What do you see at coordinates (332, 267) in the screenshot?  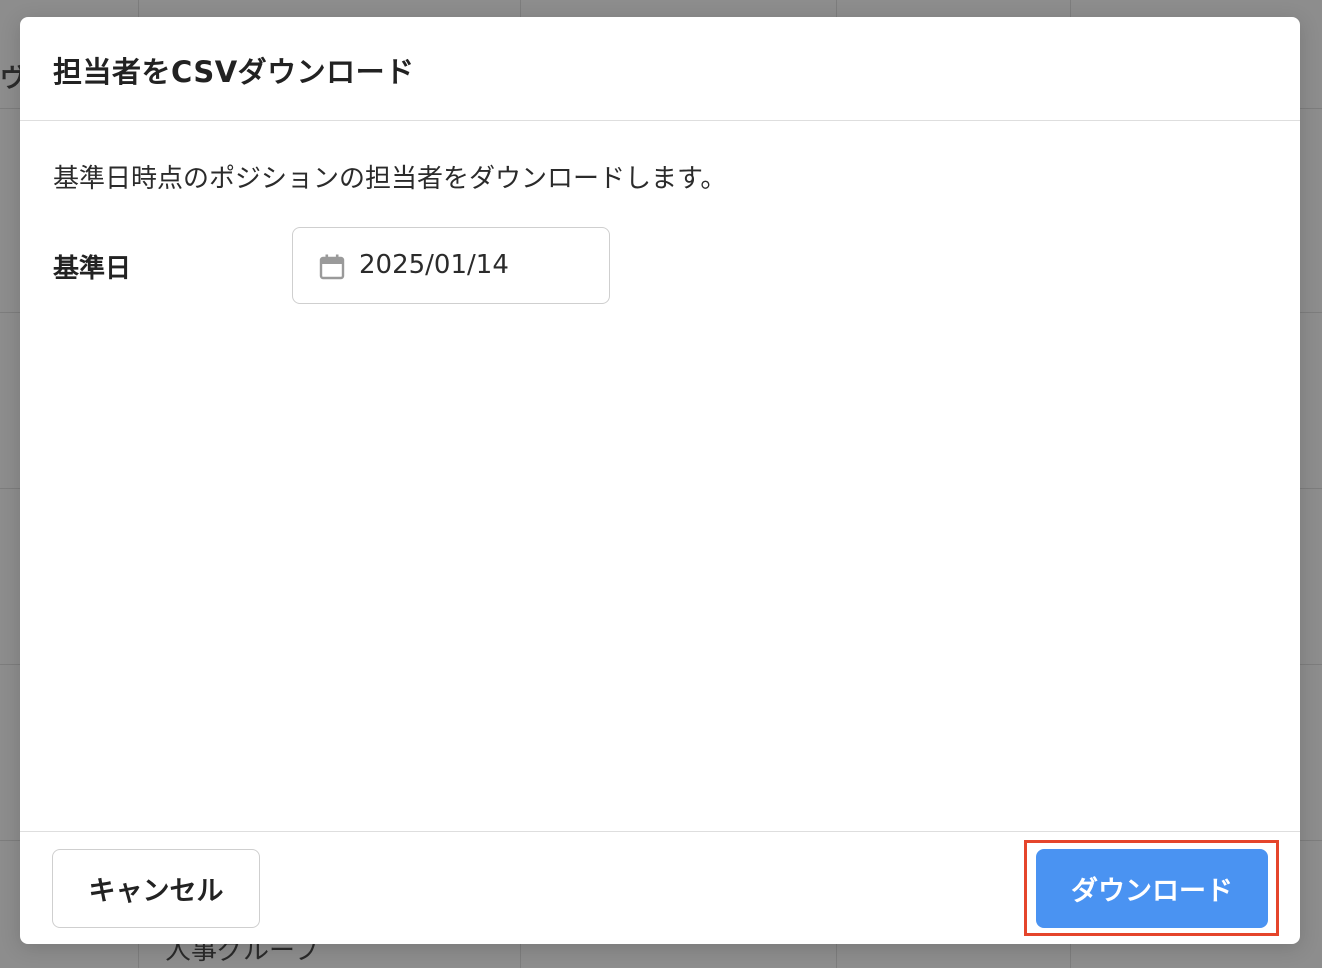 I see `calendar-icon` at bounding box center [332, 267].